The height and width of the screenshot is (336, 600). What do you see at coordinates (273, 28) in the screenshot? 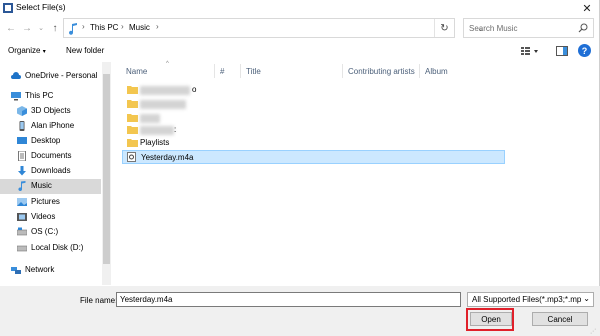
I see `address-bar: › This PC › Music › ⌄` at bounding box center [273, 28].